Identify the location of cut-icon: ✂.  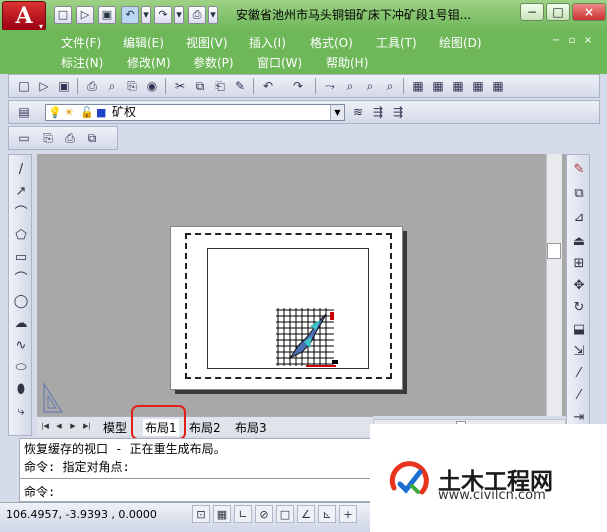
(180, 86).